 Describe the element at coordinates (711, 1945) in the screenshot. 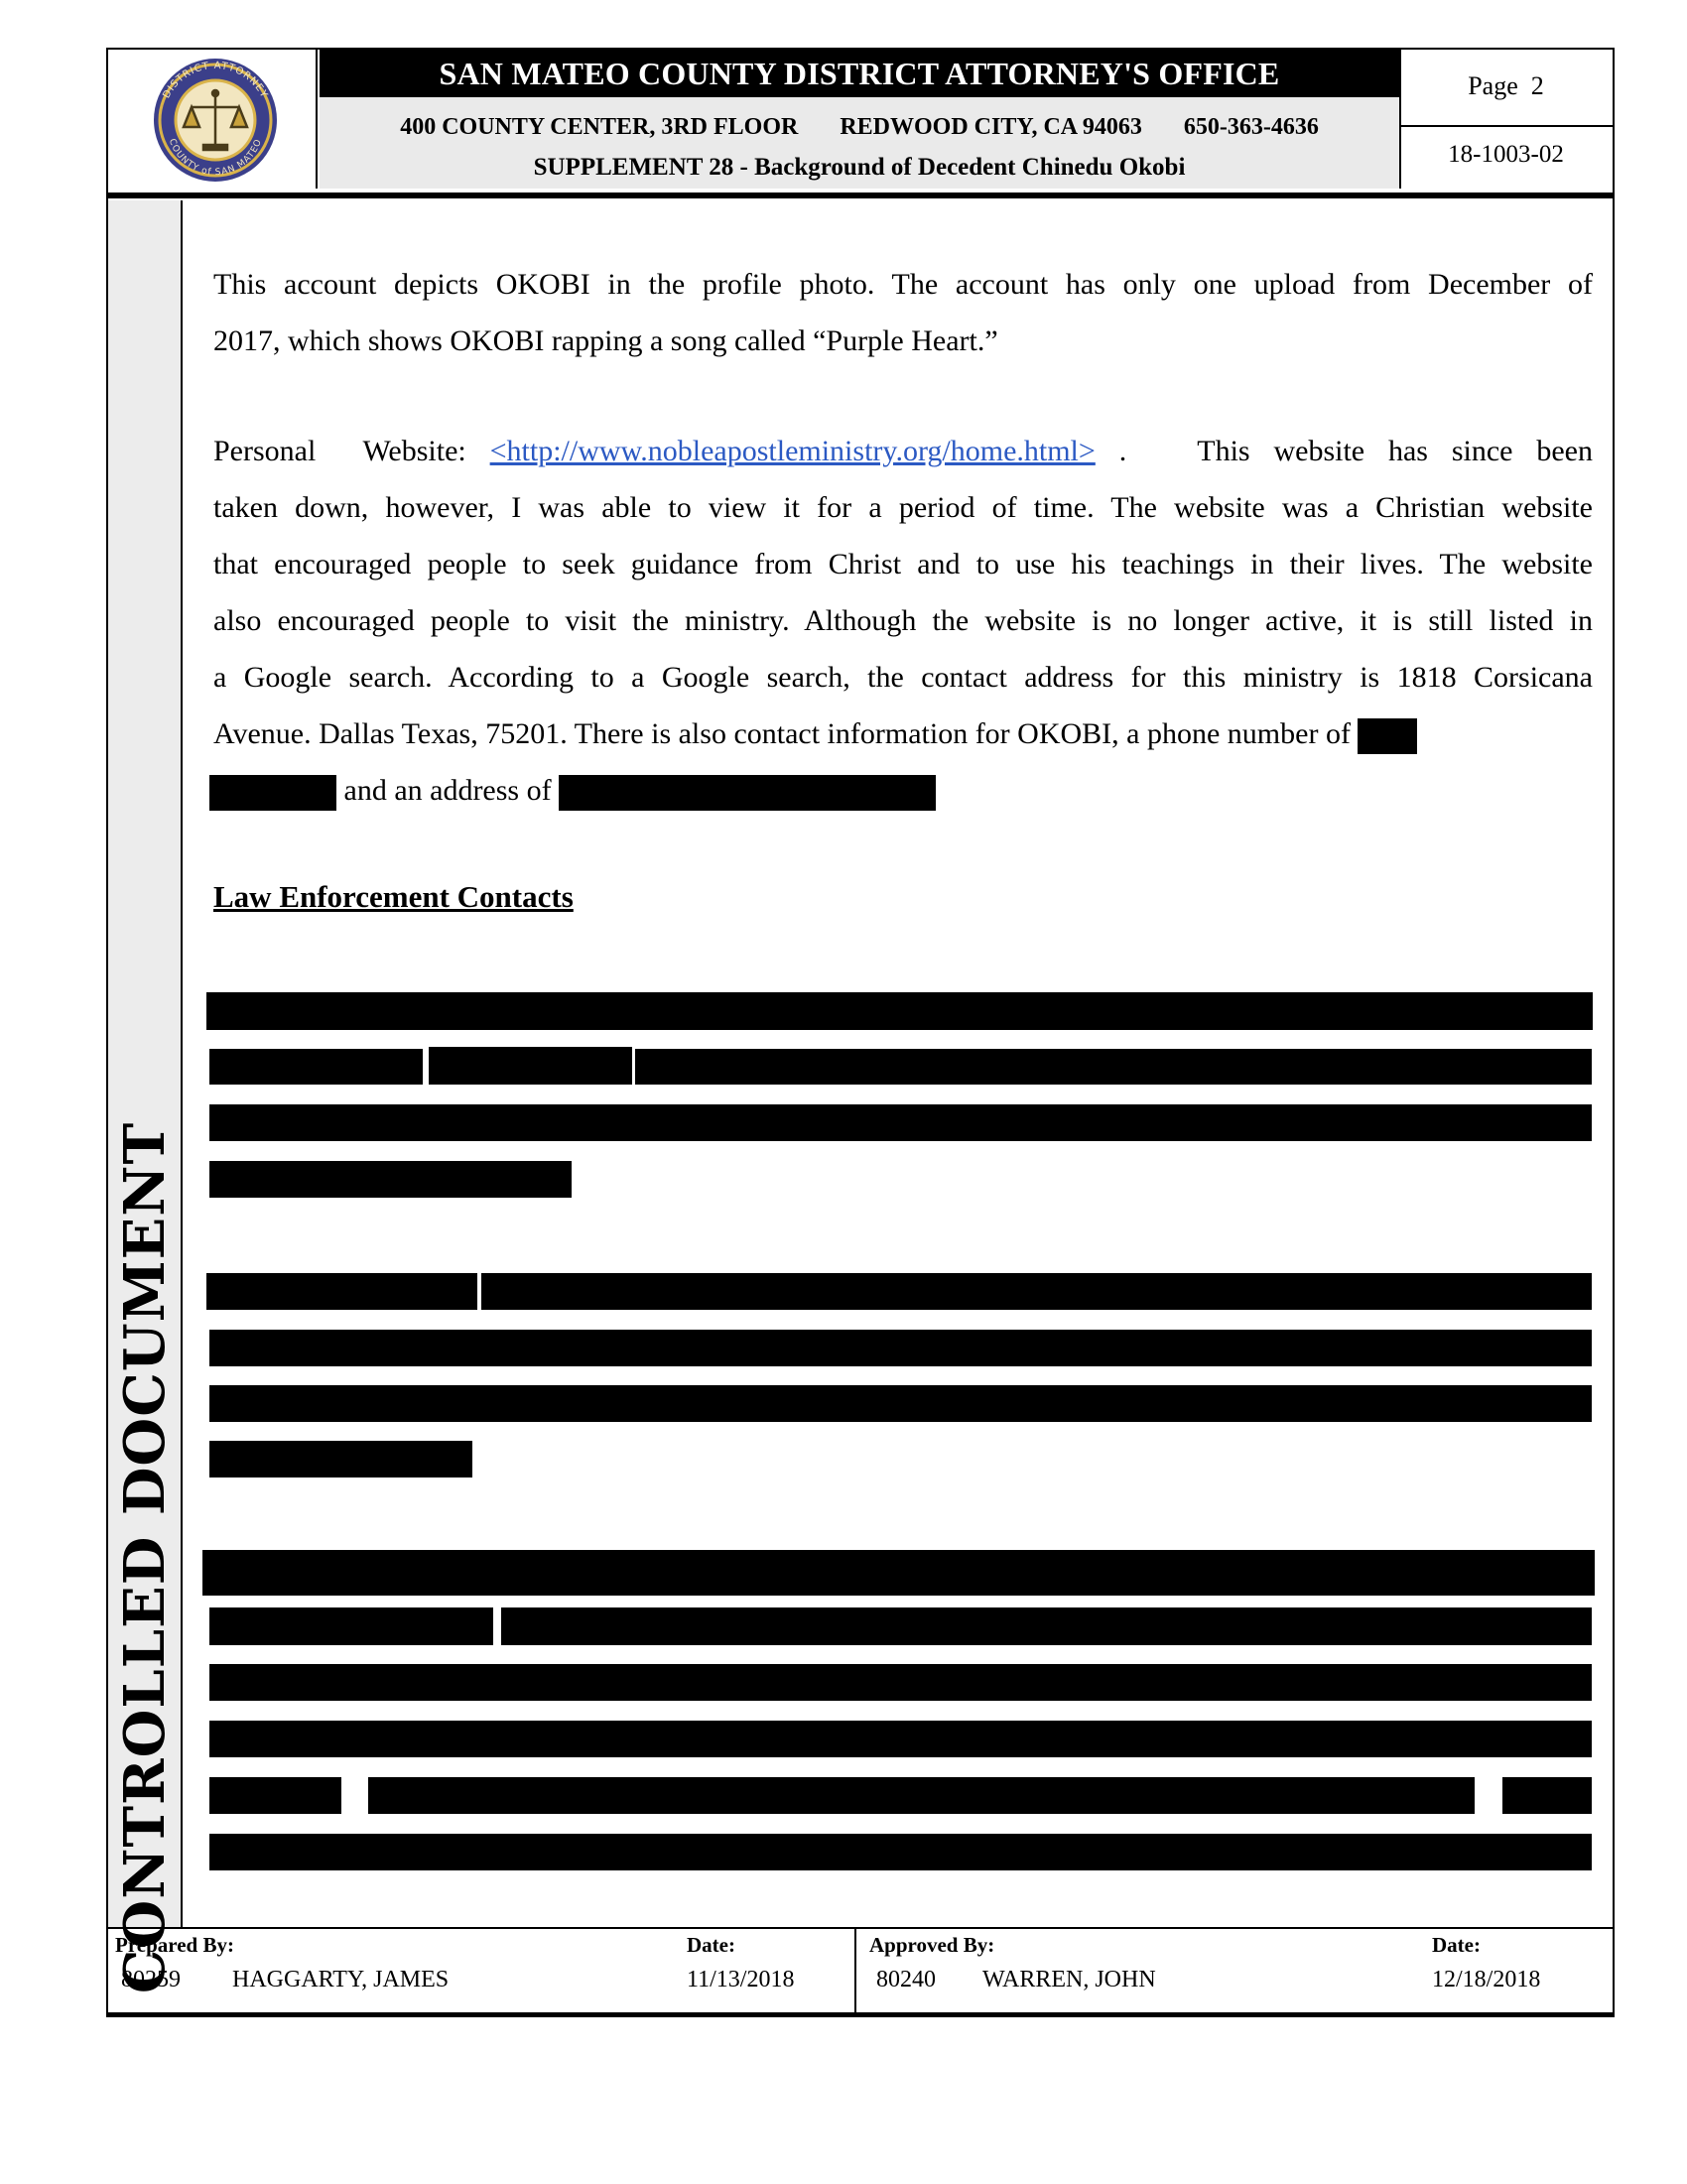

I see `prepared-date-label: Date:` at that location.